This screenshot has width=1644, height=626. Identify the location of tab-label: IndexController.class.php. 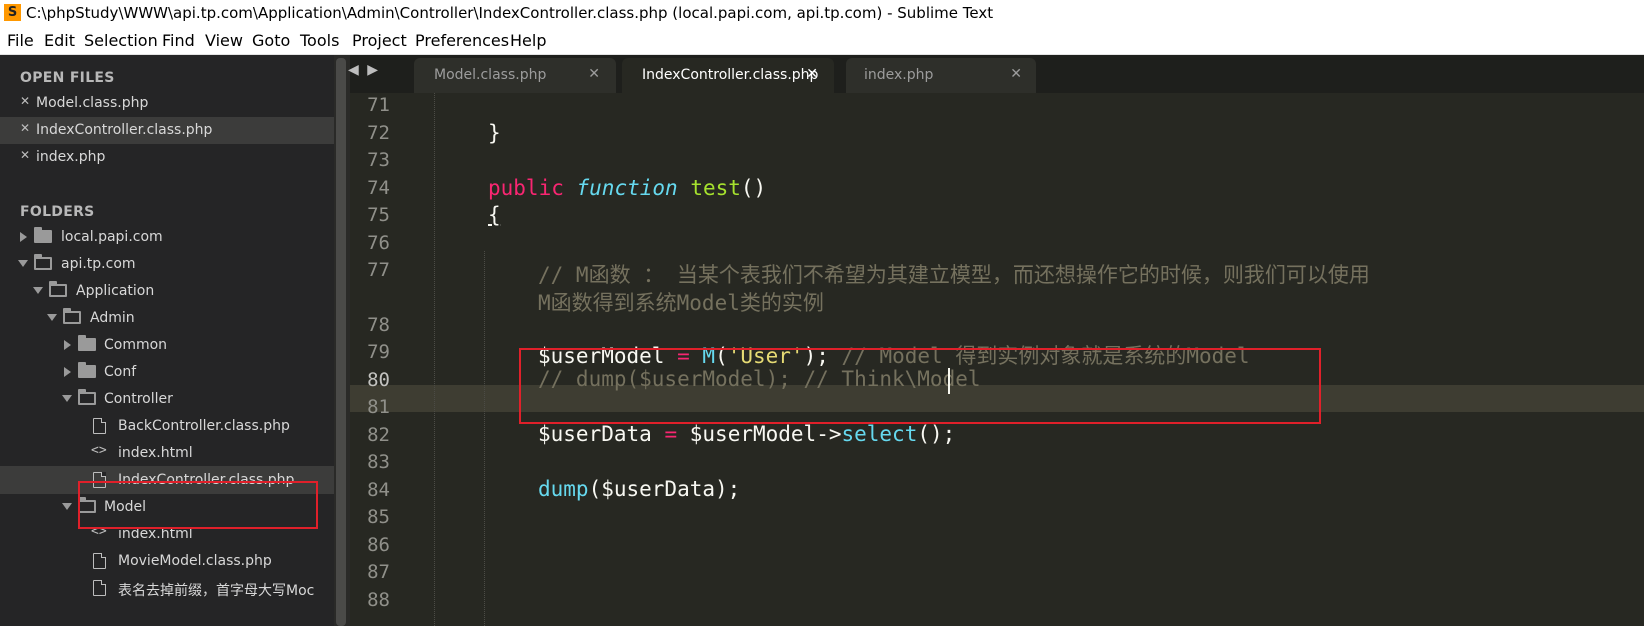
(730, 75).